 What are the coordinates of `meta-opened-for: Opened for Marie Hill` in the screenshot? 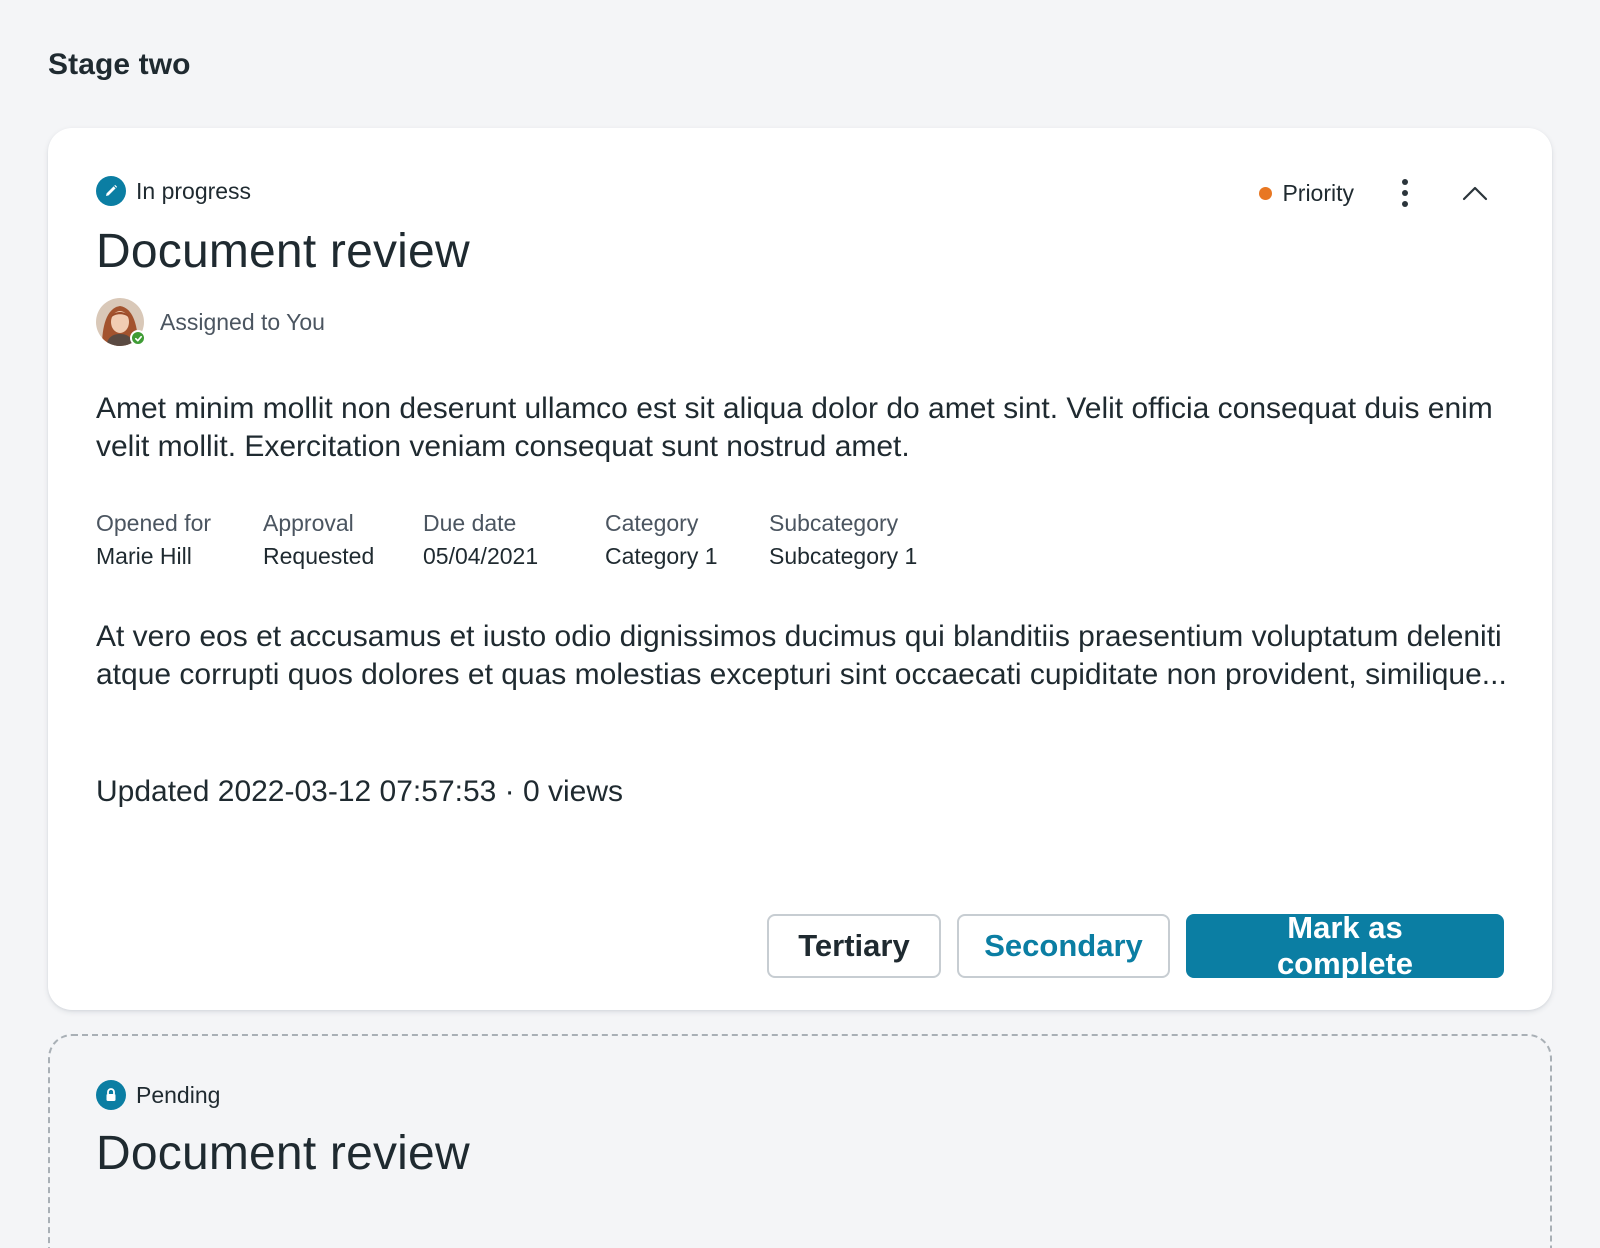 It's located at (179, 540).